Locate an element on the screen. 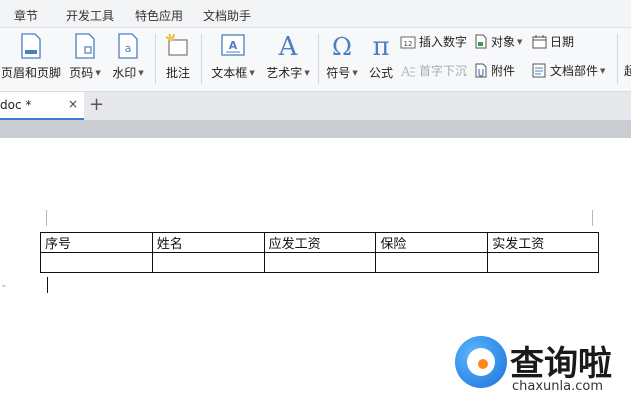 The height and width of the screenshot is (416, 631). doc-parts-button: 文档部件 ▼ is located at coordinates (568, 71).